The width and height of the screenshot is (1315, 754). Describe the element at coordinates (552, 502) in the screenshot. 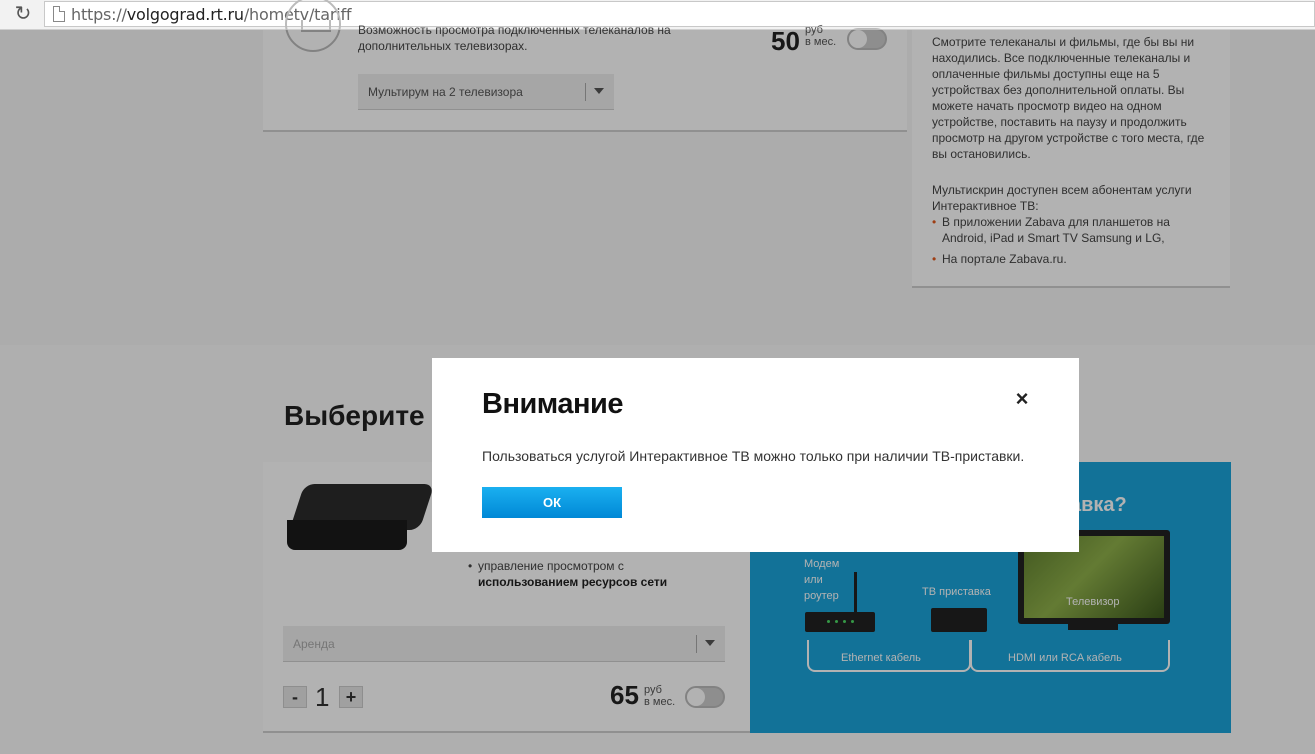

I see `ok-button: ОК` at that location.